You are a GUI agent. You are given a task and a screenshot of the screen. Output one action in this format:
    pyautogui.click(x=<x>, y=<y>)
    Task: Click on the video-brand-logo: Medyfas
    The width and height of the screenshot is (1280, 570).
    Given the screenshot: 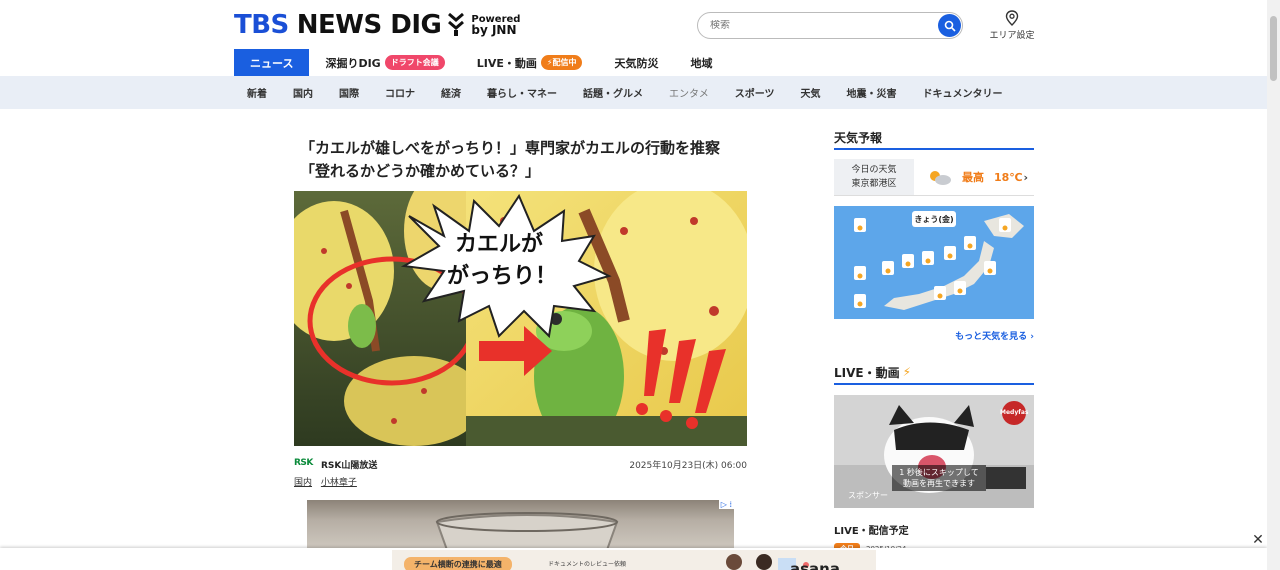 What is the action you would take?
    pyautogui.click(x=1014, y=412)
    